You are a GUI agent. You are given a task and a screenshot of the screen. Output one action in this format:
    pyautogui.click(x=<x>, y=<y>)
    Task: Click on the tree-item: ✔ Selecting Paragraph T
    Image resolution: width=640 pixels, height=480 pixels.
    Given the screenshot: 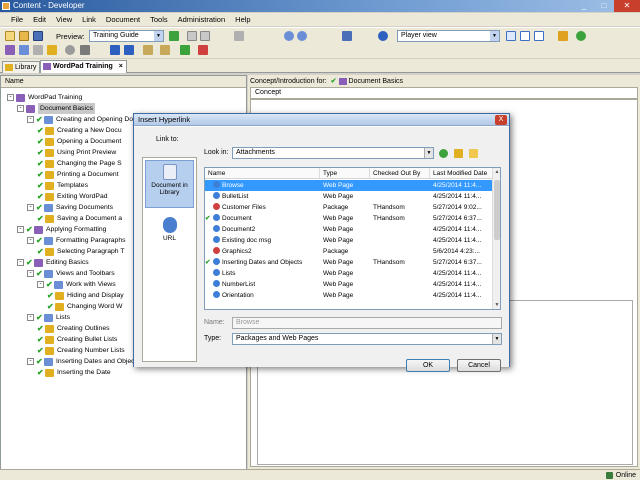 What is the action you would take?
    pyautogui.click(x=81, y=251)
    